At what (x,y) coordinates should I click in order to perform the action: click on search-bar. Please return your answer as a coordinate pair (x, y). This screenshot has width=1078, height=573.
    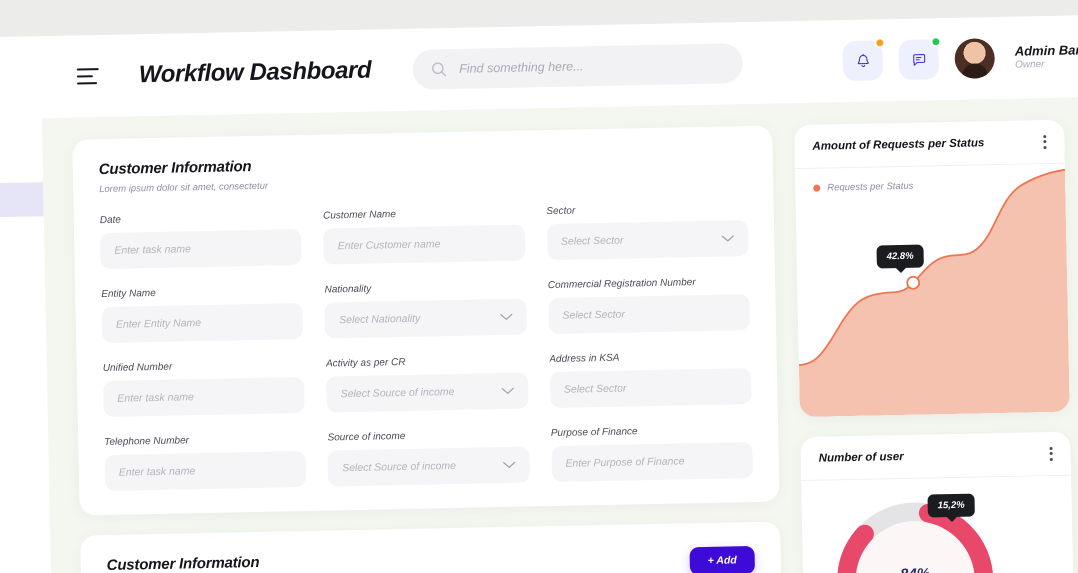
    Looking at the image, I should click on (578, 66).